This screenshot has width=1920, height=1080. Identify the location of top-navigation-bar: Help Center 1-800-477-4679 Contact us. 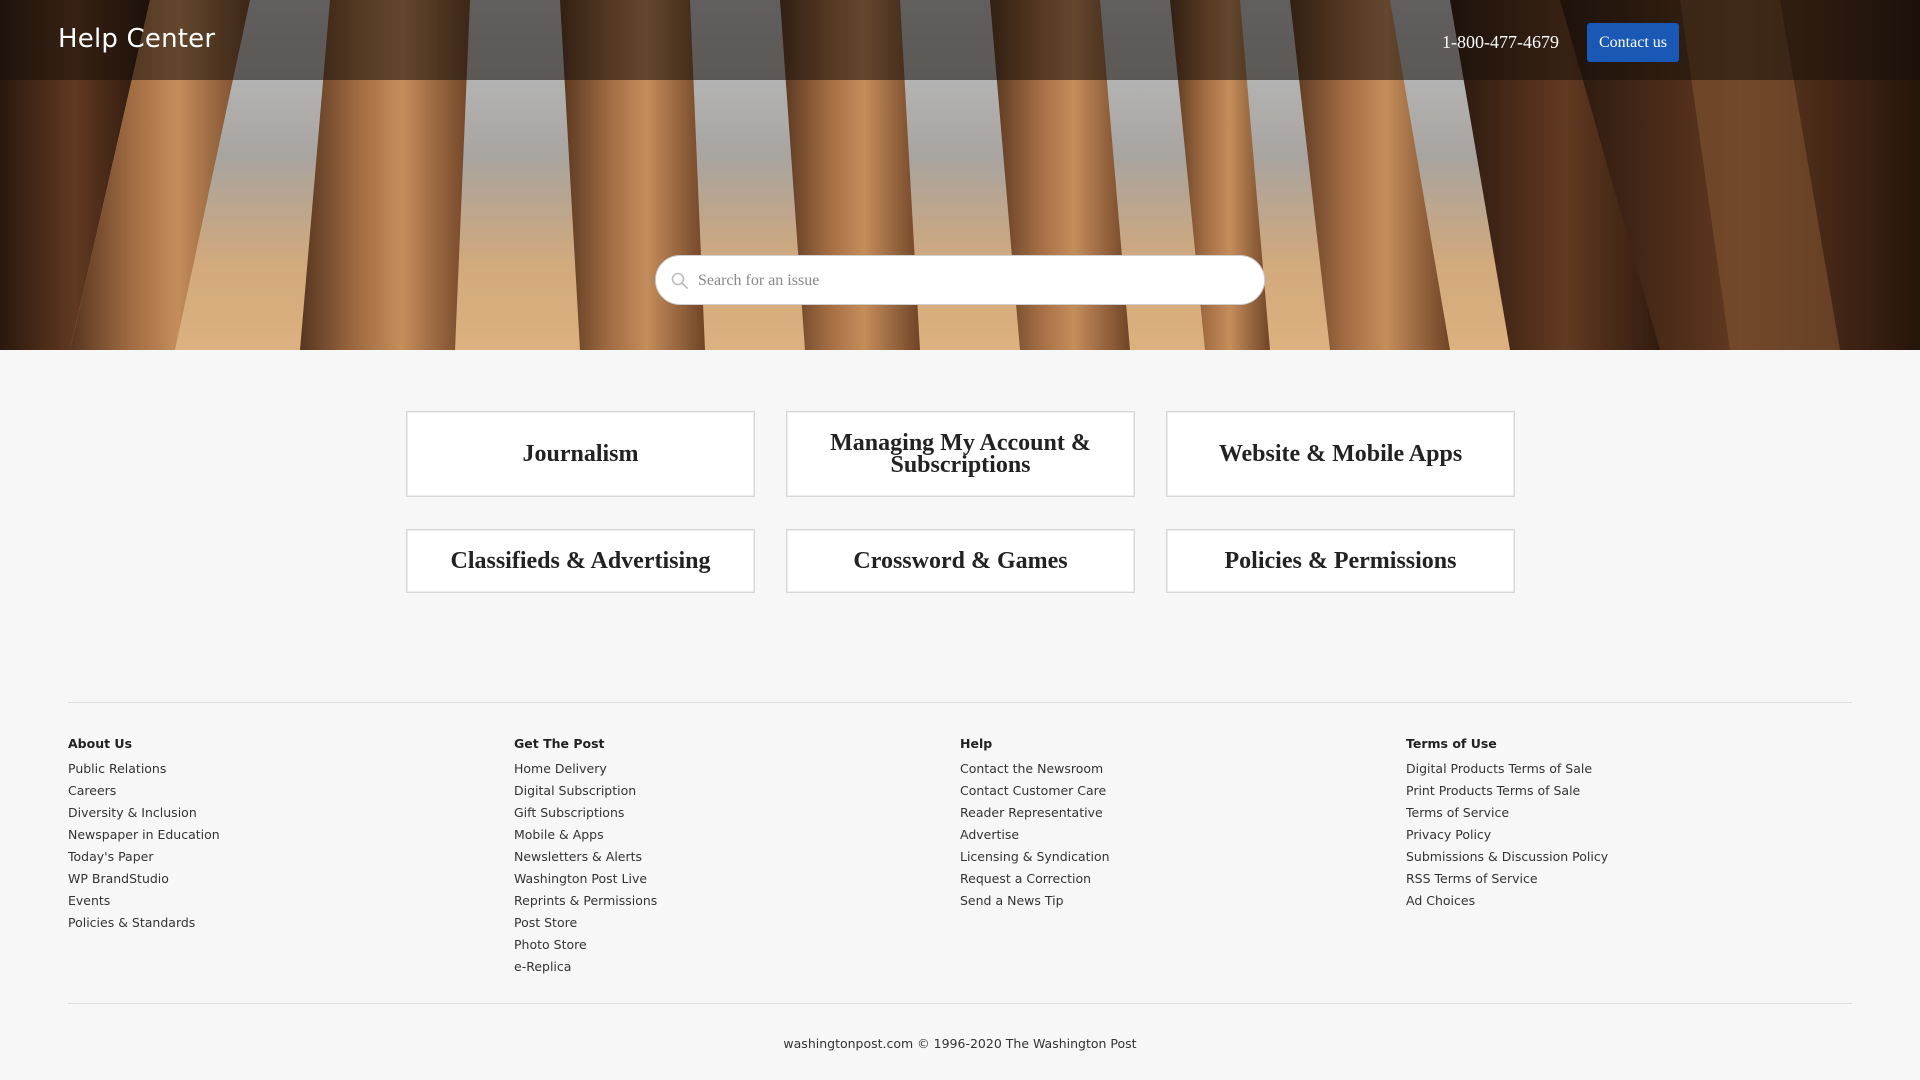
(960, 40).